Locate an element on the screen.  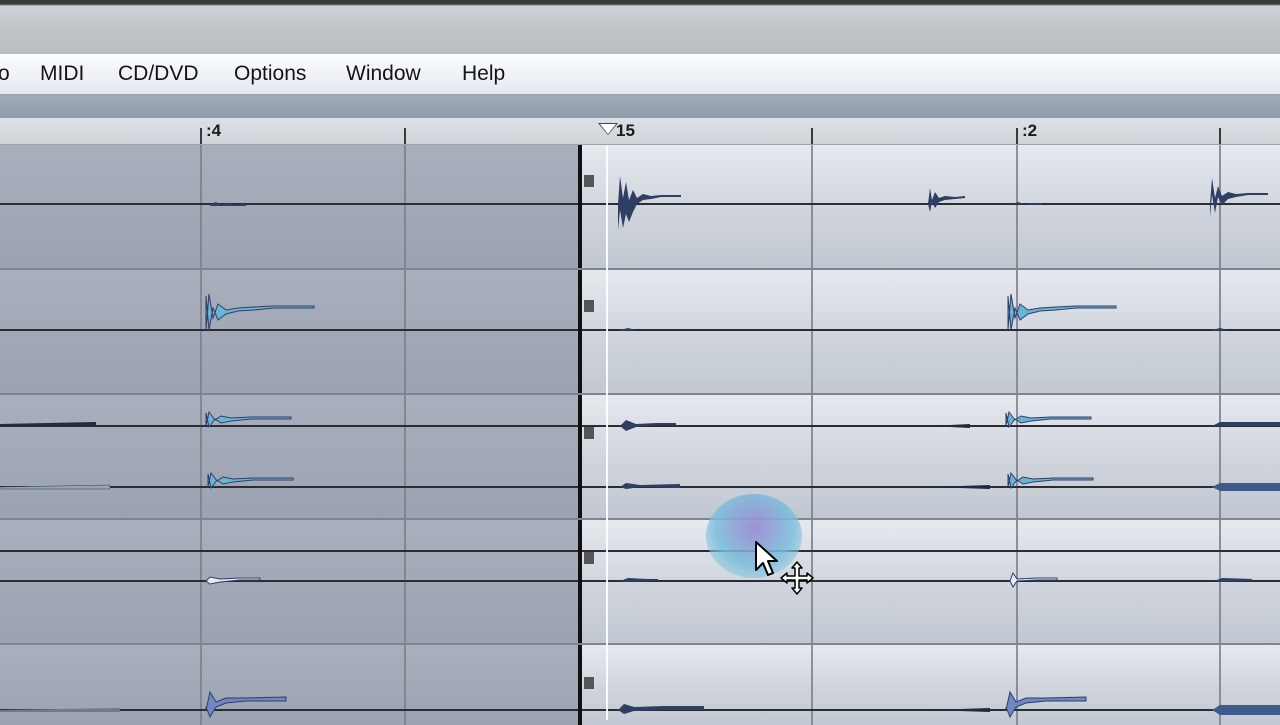
menu-item-midi: MIDI is located at coordinates (62, 74).